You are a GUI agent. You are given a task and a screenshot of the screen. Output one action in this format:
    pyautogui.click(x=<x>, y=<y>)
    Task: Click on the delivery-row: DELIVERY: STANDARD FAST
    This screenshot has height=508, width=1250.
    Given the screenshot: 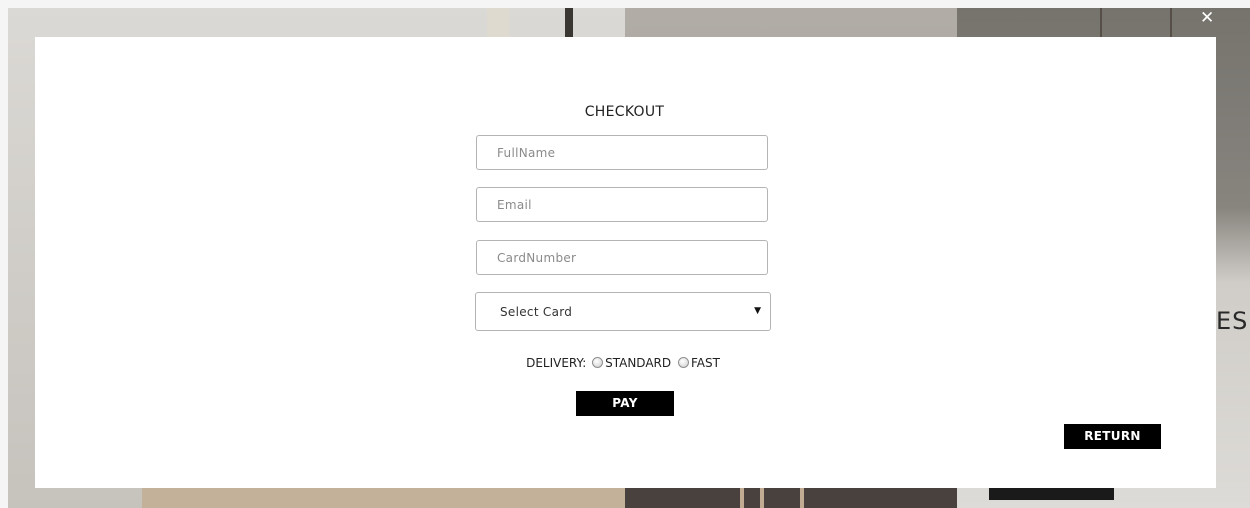 What is the action you would take?
    pyautogui.click(x=624, y=363)
    